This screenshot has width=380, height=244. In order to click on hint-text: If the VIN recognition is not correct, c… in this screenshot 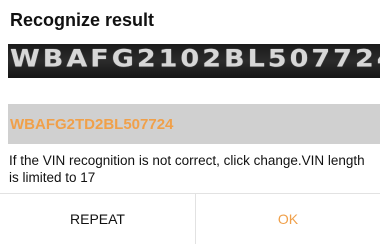, I will do `click(187, 169)`.